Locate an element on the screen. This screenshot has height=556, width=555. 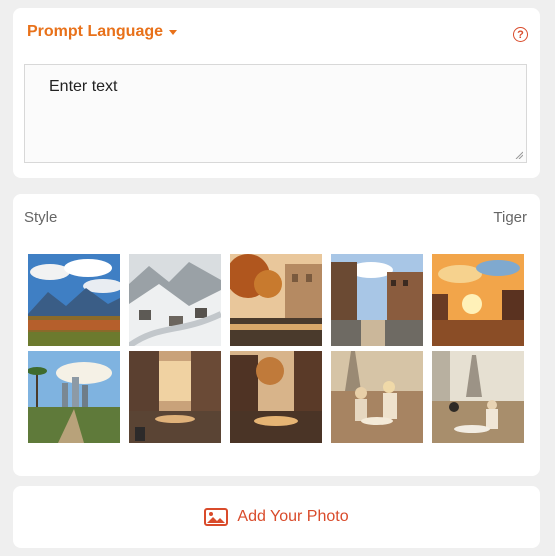
selected-style-value: Tiger is located at coordinates (510, 217).